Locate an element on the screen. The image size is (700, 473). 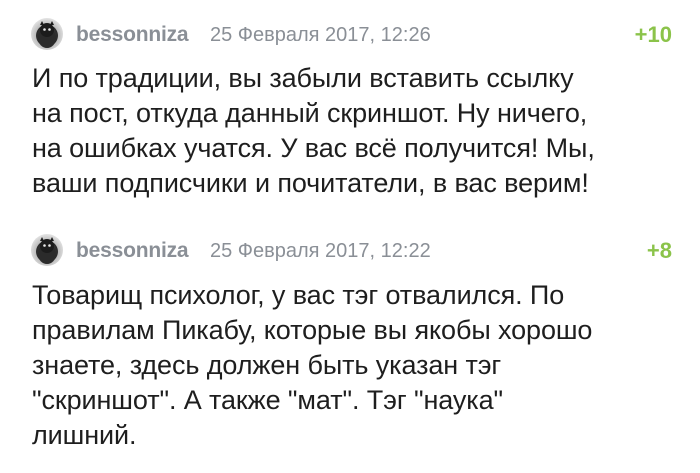
comment-header: bessonniza 25 Февраля 2017, 12:22 +8 is located at coordinates (350, 252).